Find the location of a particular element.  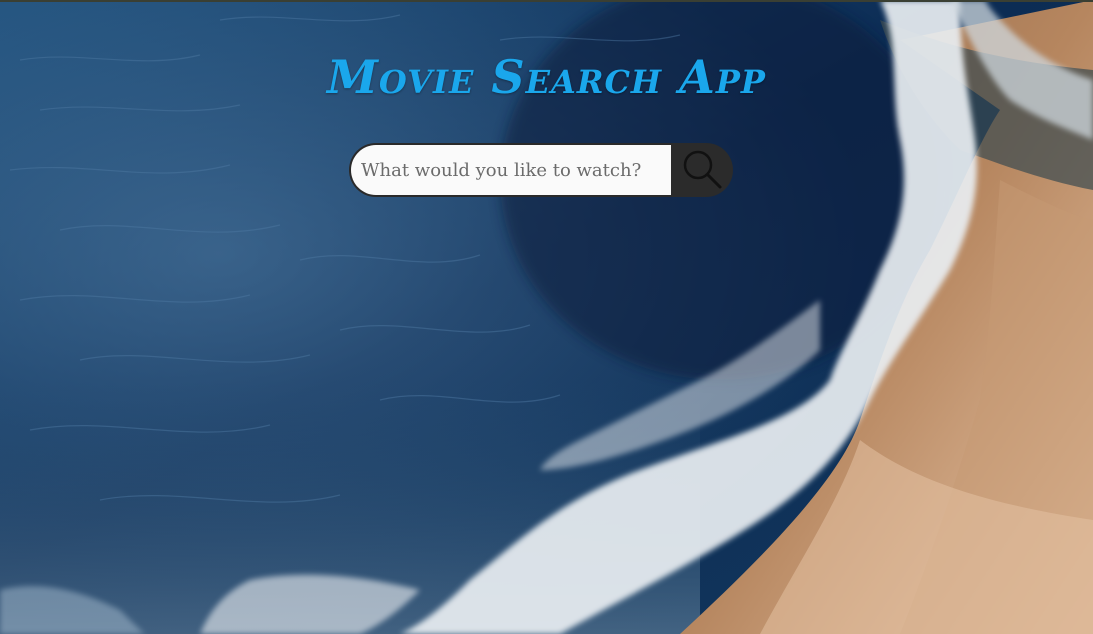

page-title: Movie Search App is located at coordinates (546, 77).